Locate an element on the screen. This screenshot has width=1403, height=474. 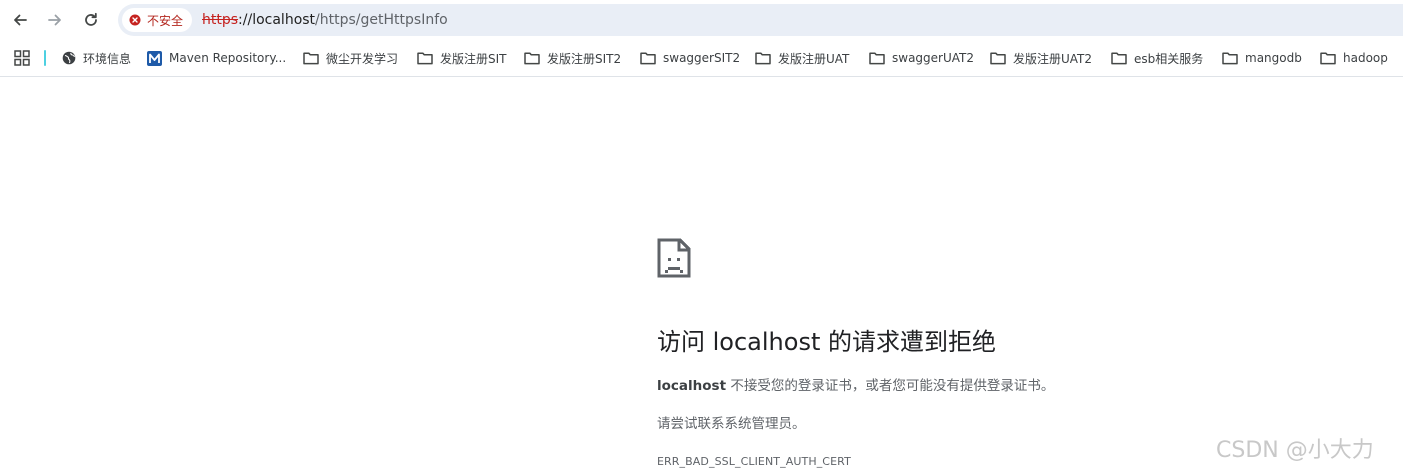
arrow-right-icon is located at coordinates (54, 20).